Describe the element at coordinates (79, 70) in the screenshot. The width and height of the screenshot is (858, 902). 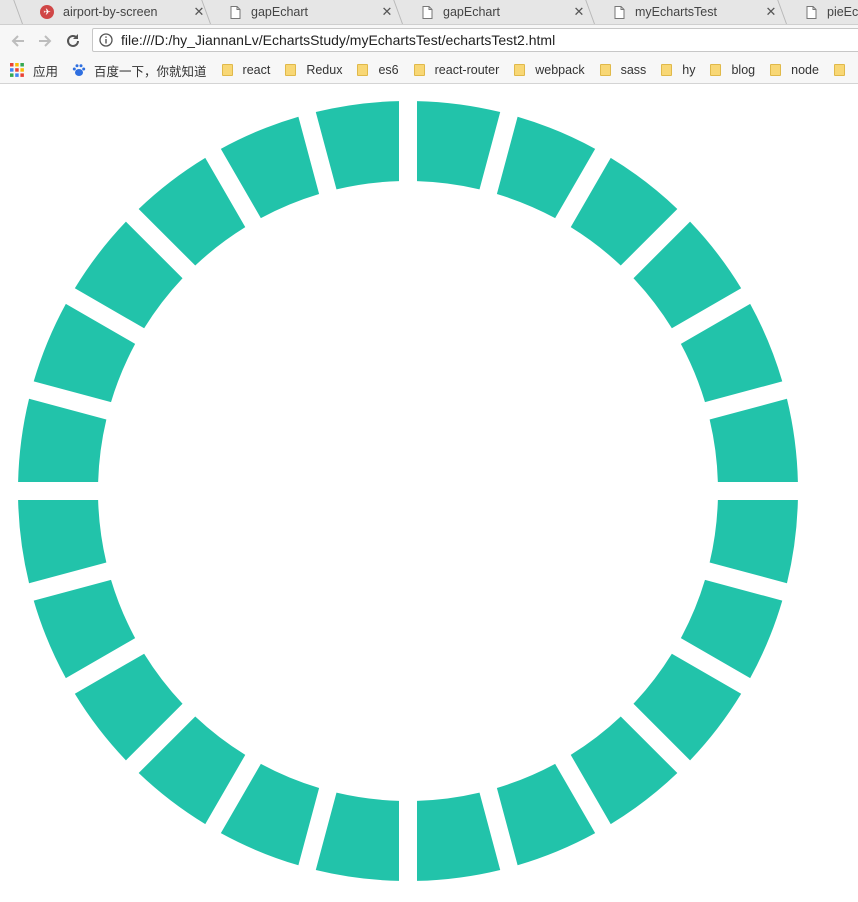
I see `baidu-paw-icon` at that location.